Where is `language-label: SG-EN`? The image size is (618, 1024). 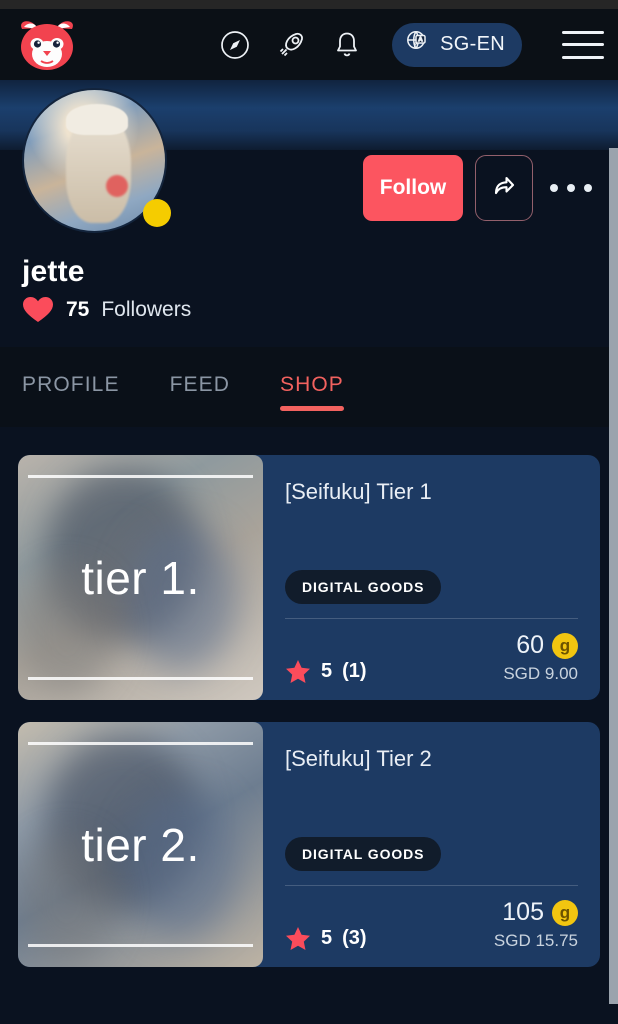 language-label: SG-EN is located at coordinates (472, 44).